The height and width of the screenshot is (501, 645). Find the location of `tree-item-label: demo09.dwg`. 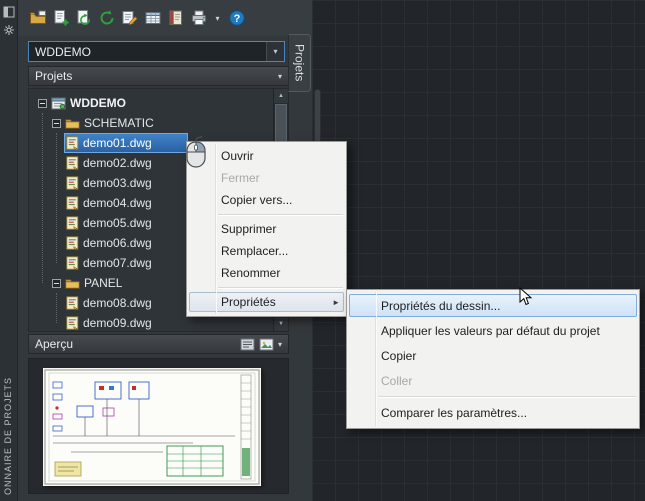

tree-item-label: demo09.dwg is located at coordinates (117, 323).